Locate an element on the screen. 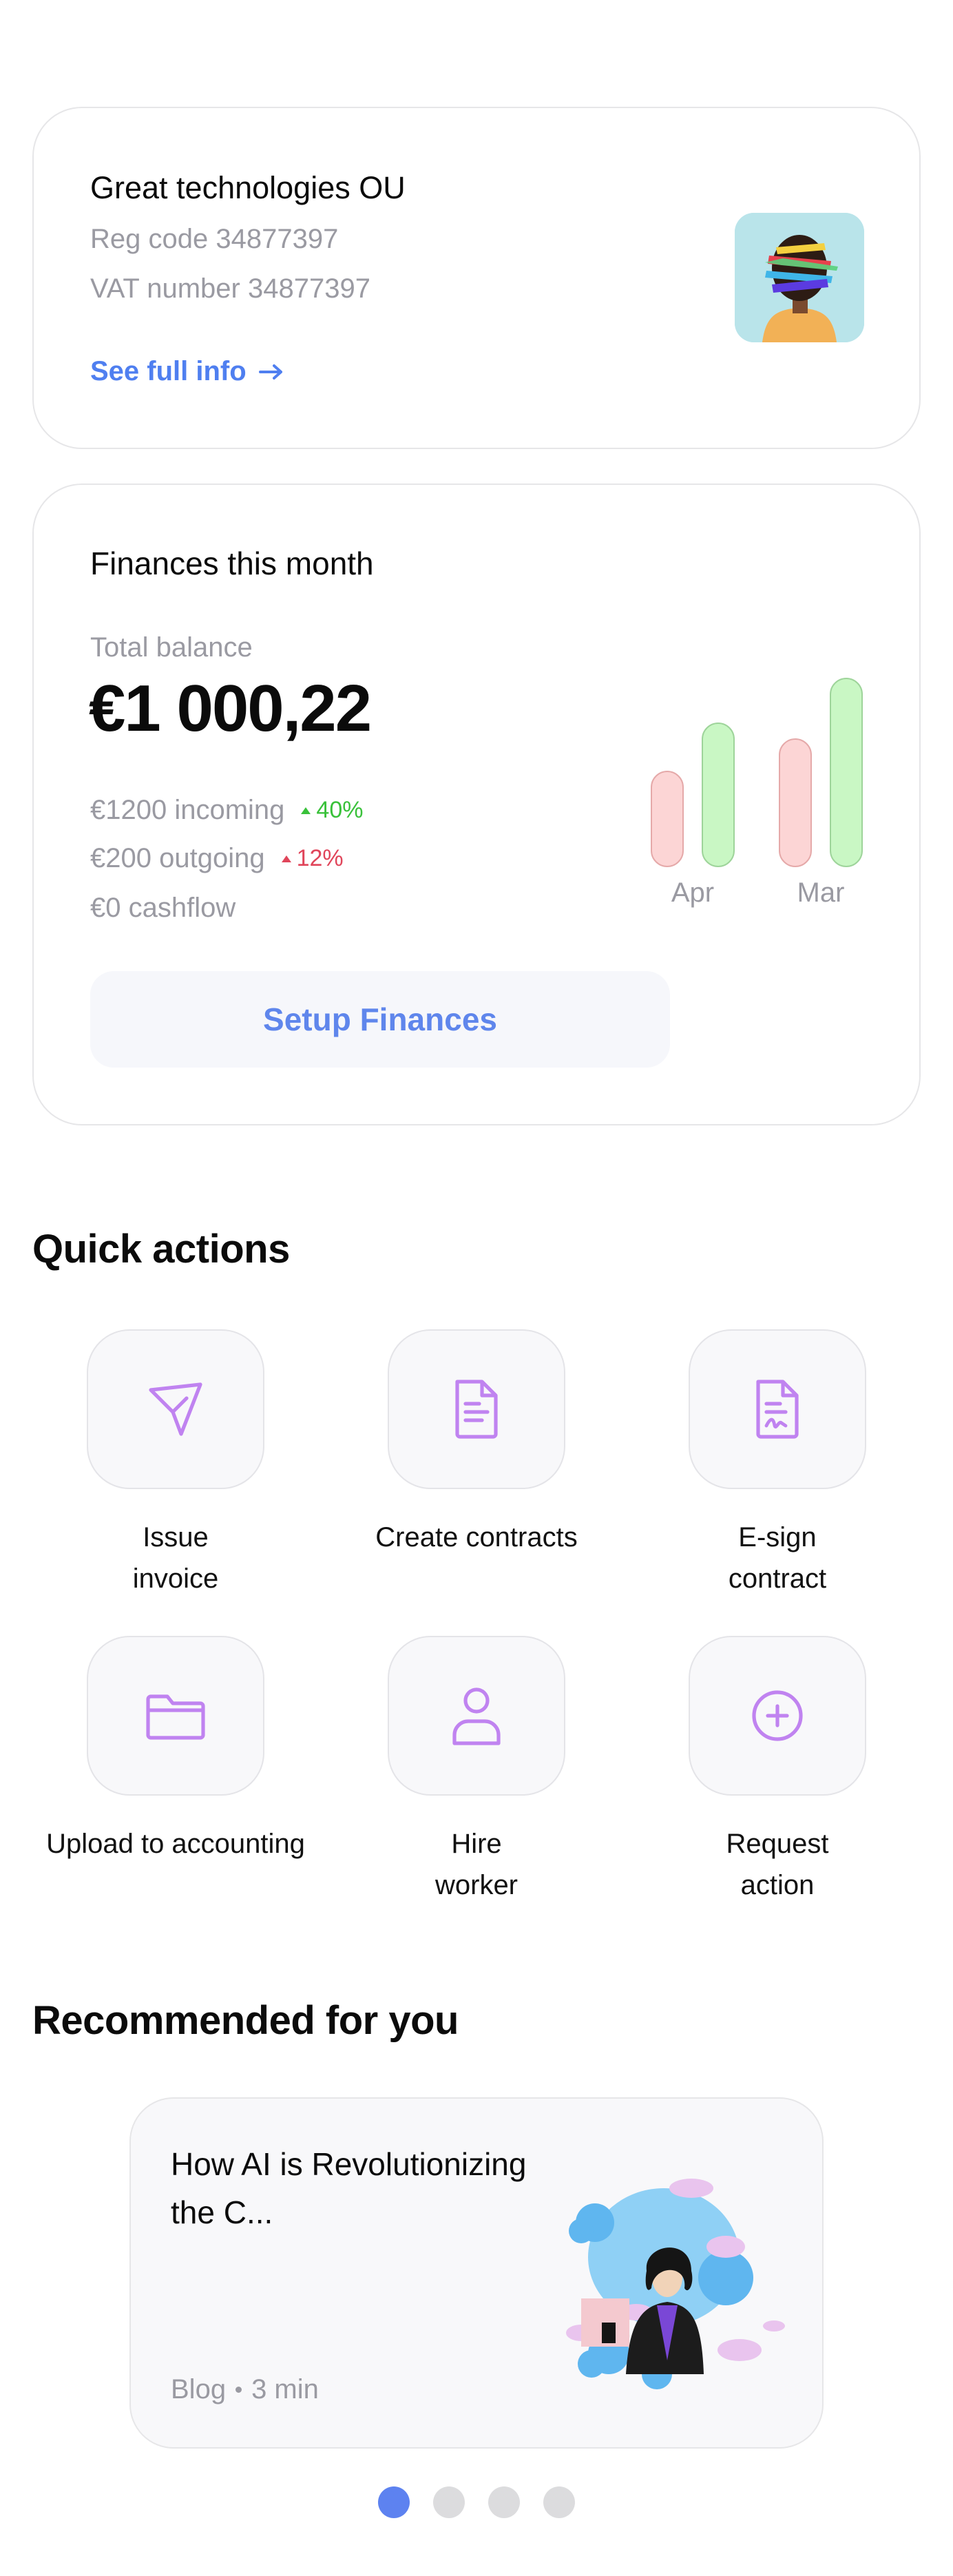 The width and height of the screenshot is (953, 2576). vat-number: VAT number 34877397 is located at coordinates (230, 288).